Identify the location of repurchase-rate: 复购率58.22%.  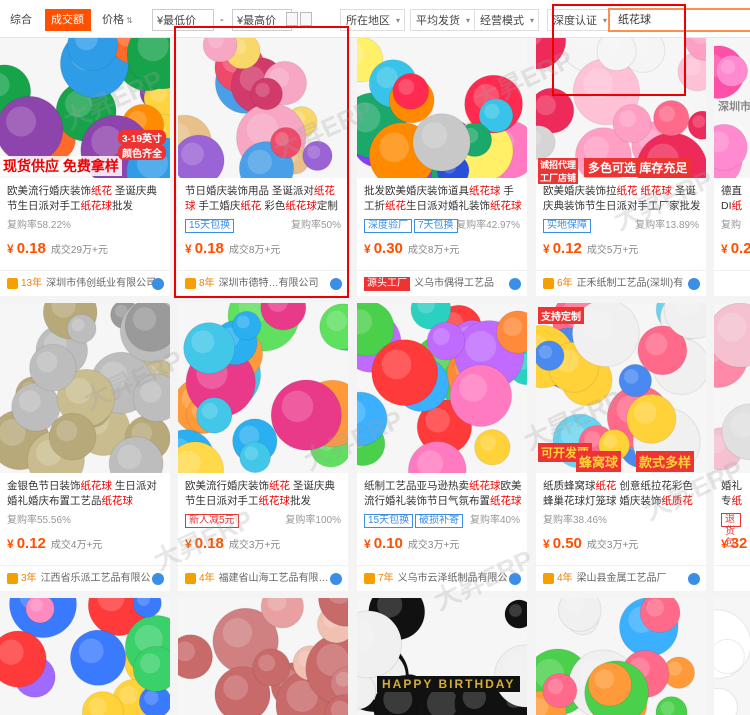
(39, 225).